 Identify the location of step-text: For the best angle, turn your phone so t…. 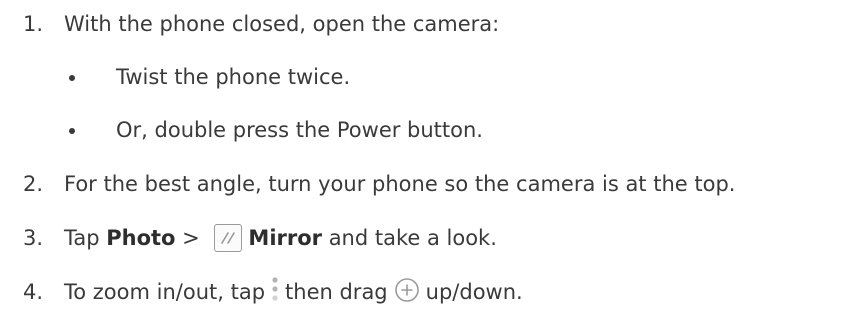
(400, 184).